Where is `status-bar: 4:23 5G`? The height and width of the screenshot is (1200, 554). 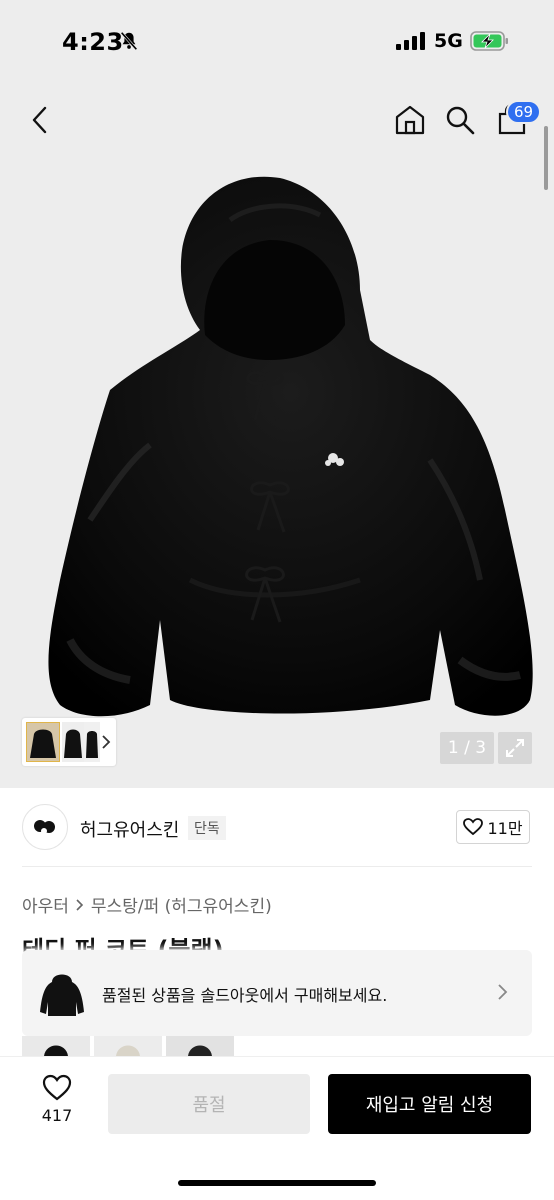
status-bar: 4:23 5G is located at coordinates (277, 42).